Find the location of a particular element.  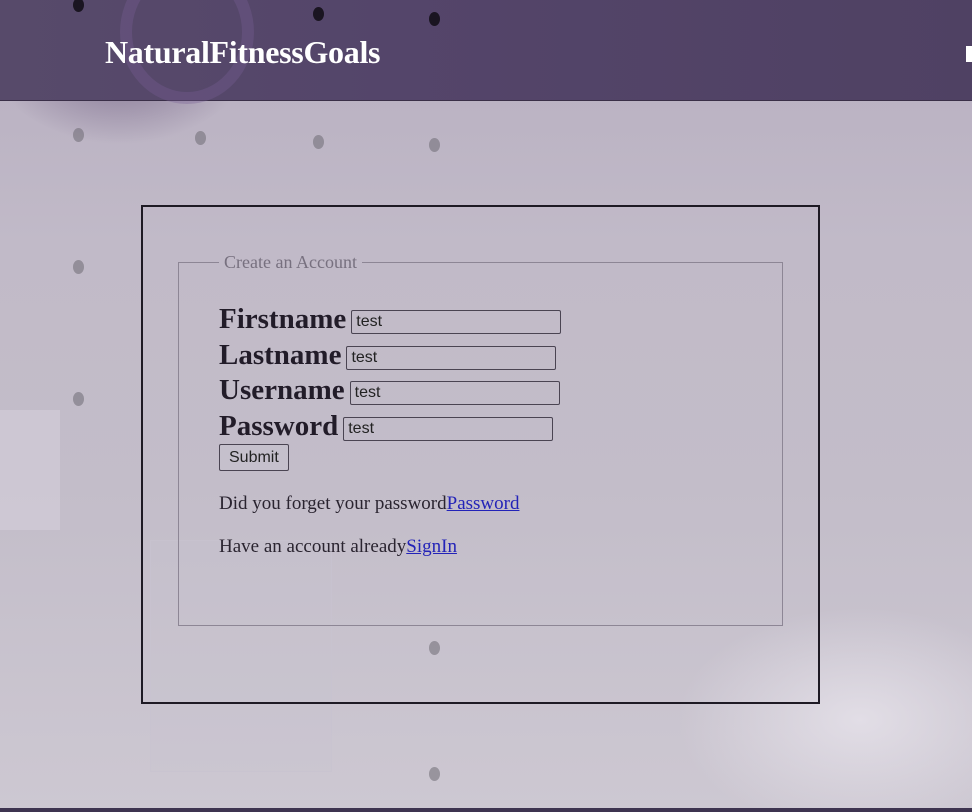

submit-button: Submit is located at coordinates (254, 457).